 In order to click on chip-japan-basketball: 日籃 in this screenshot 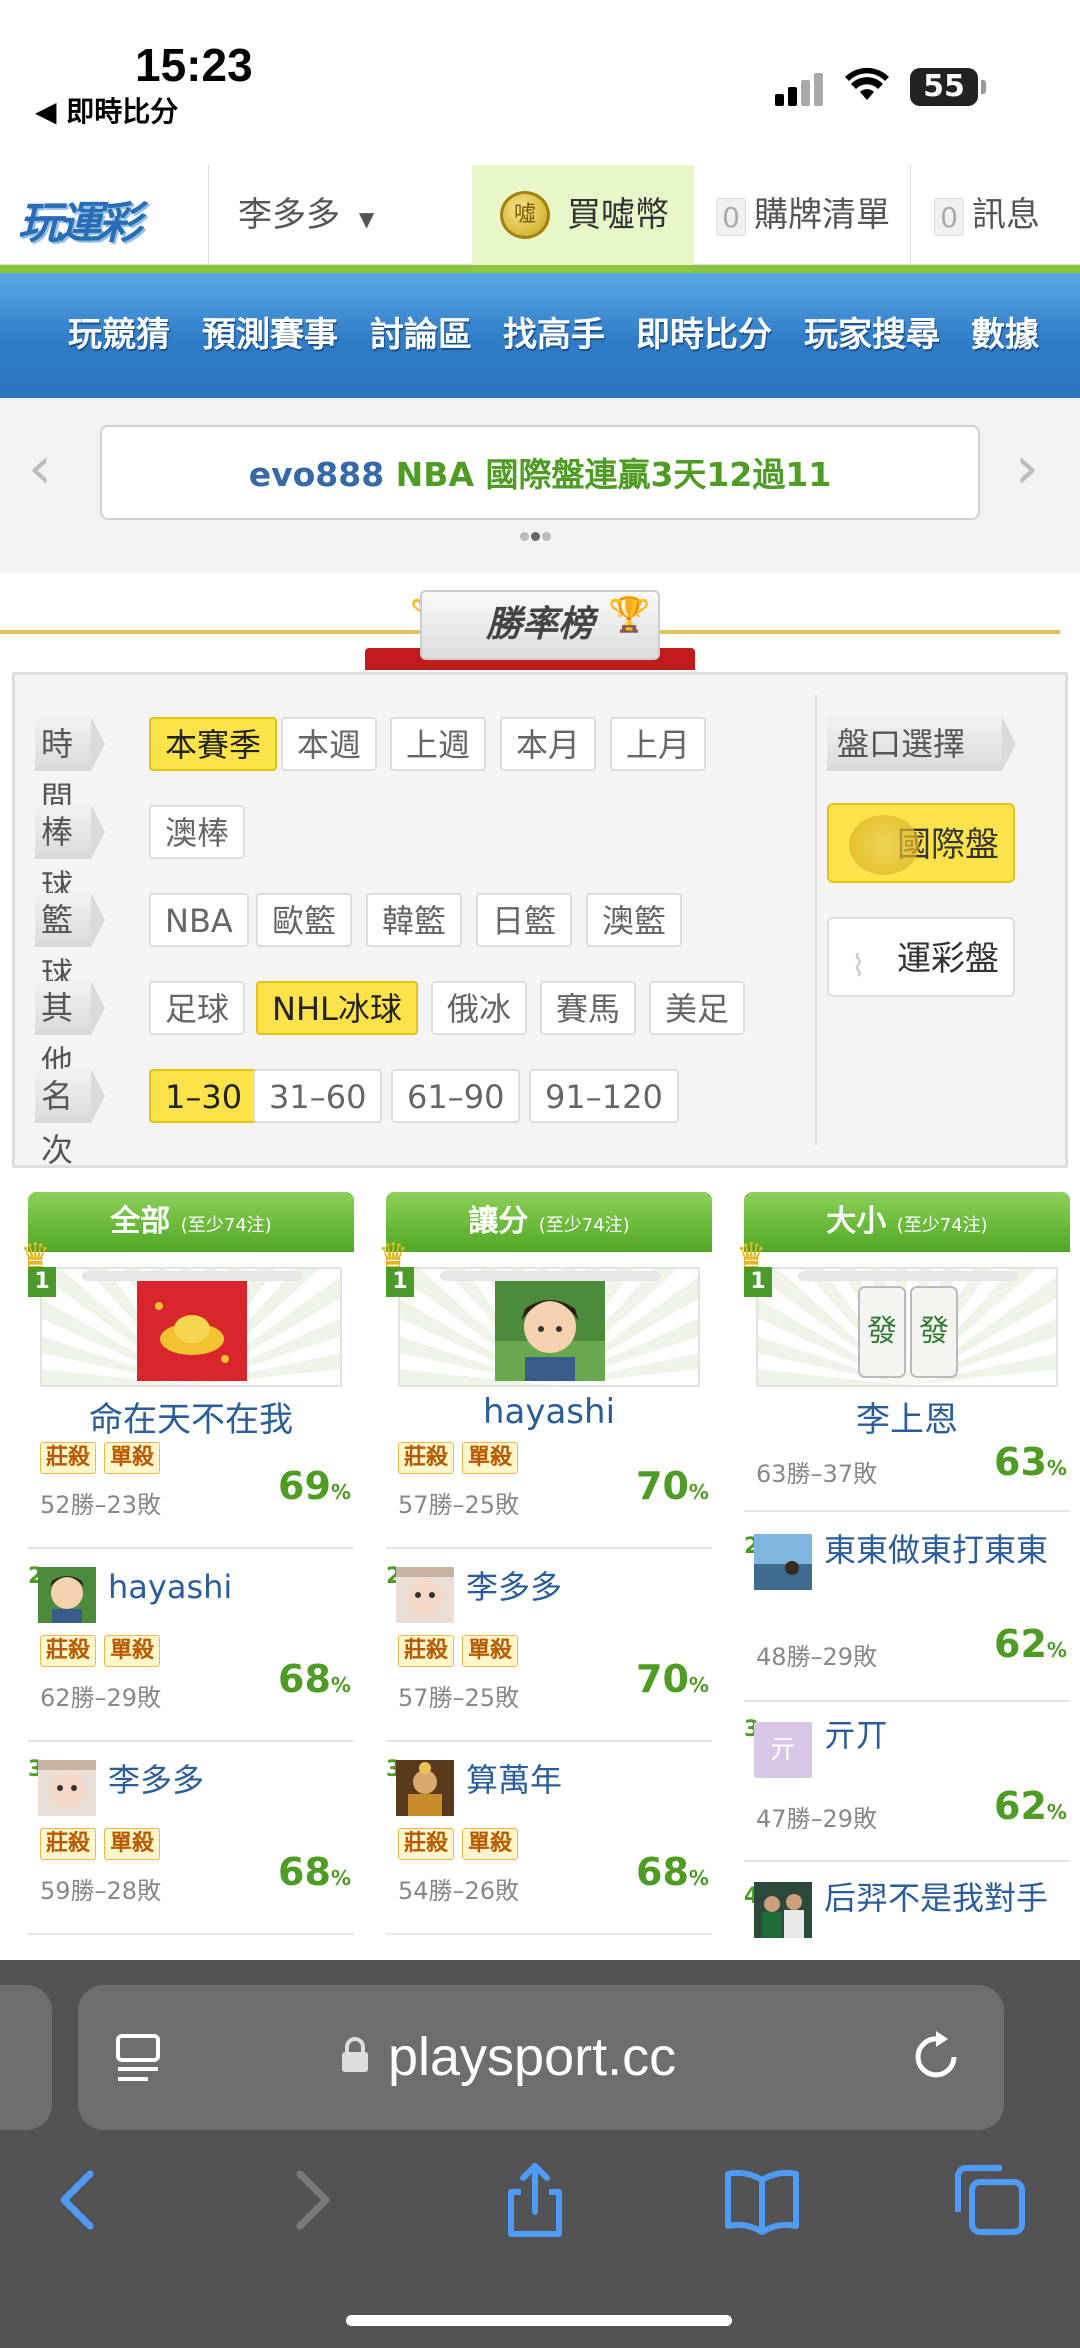, I will do `click(524, 920)`.